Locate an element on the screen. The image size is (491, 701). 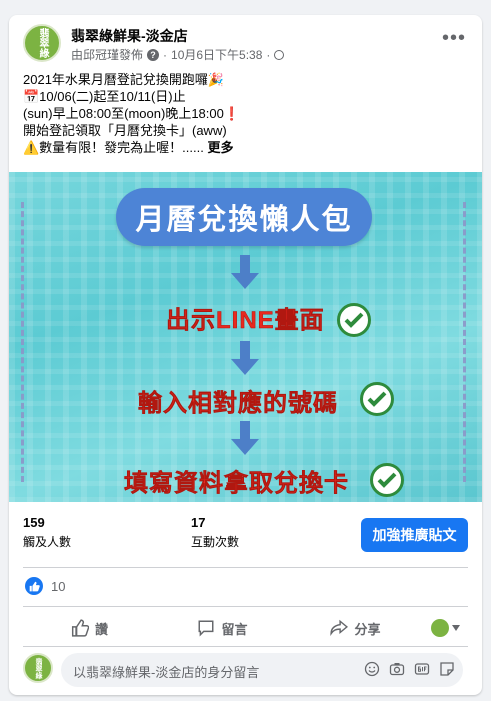
like-label: 讚 is located at coordinates (101, 629).